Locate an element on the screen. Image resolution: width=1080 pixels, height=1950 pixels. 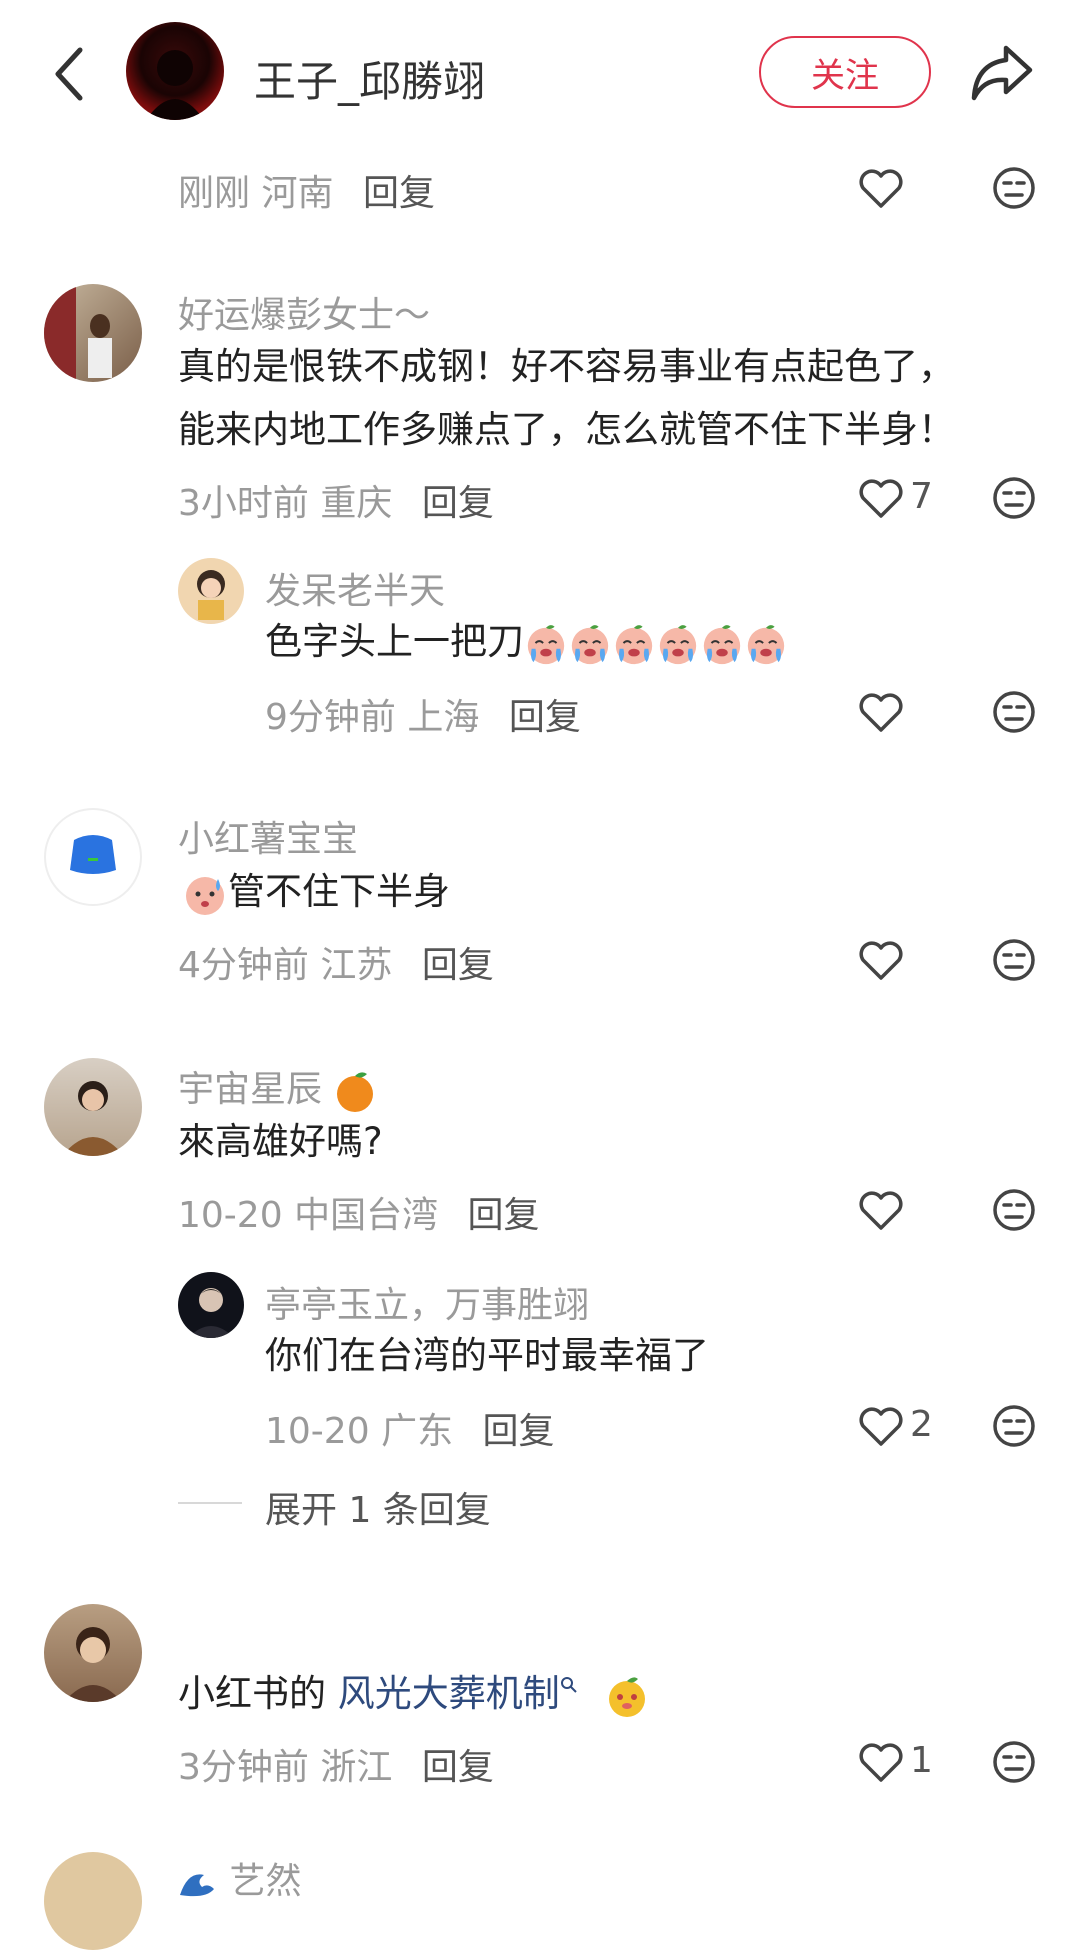
comment-text-body: 小红书的 is located at coordinates (258, 1693).